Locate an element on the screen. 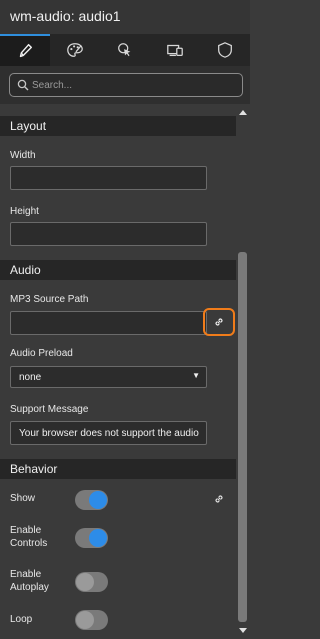 This screenshot has width=320, height=639. enable-controls-label: Enable Controls is located at coordinates (29, 537).